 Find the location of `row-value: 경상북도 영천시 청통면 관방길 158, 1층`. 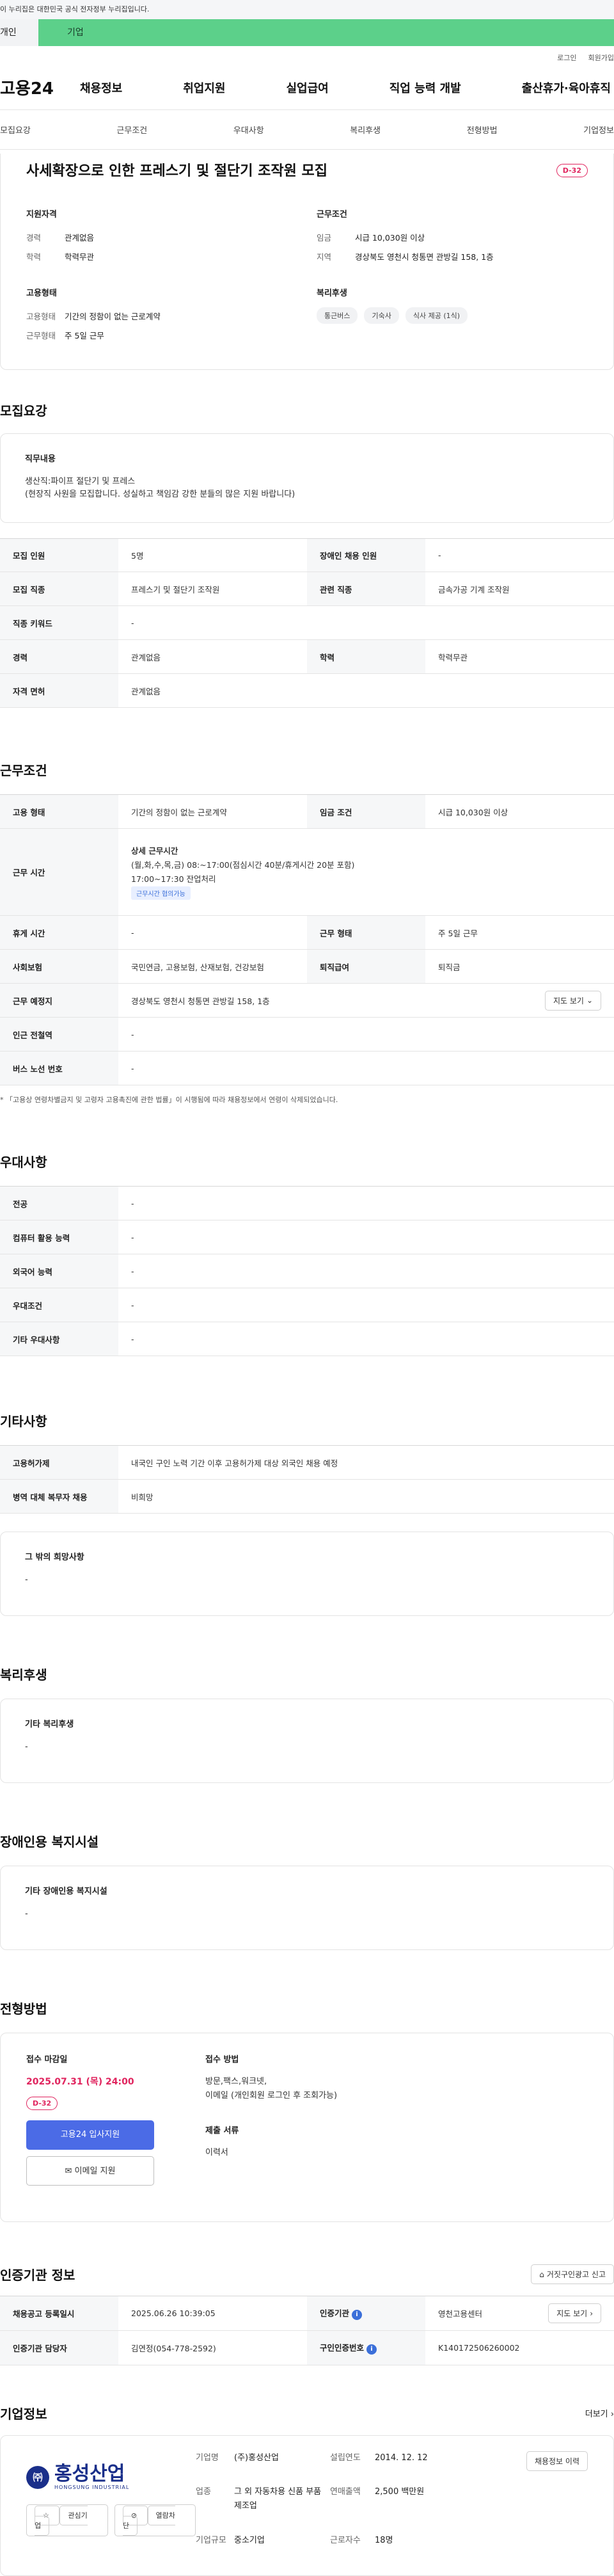

row-value: 경상북도 영천시 청통면 관방길 158, 1층 is located at coordinates (200, 1001).